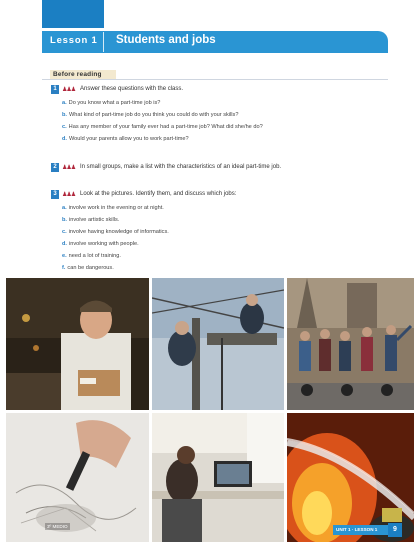 Image resolution: width=414 pixels, height=542 pixels. Describe the element at coordinates (91, 256) in the screenshot. I see `question-3-item-e: e. need a lot of training.` at that location.